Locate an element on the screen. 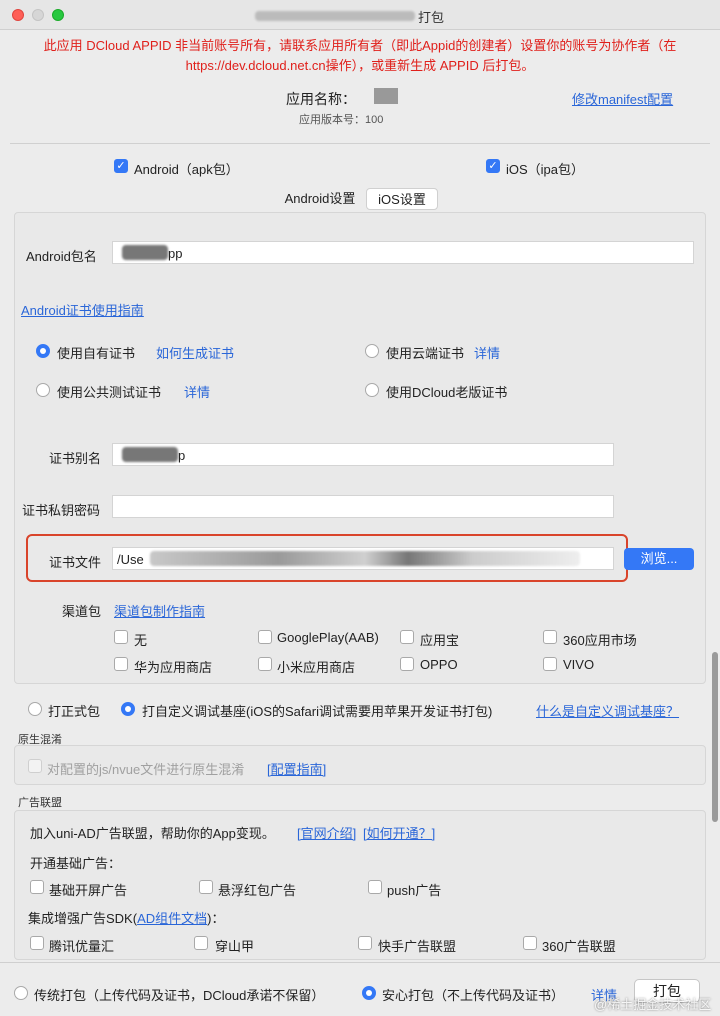  divider is located at coordinates (360, 143).